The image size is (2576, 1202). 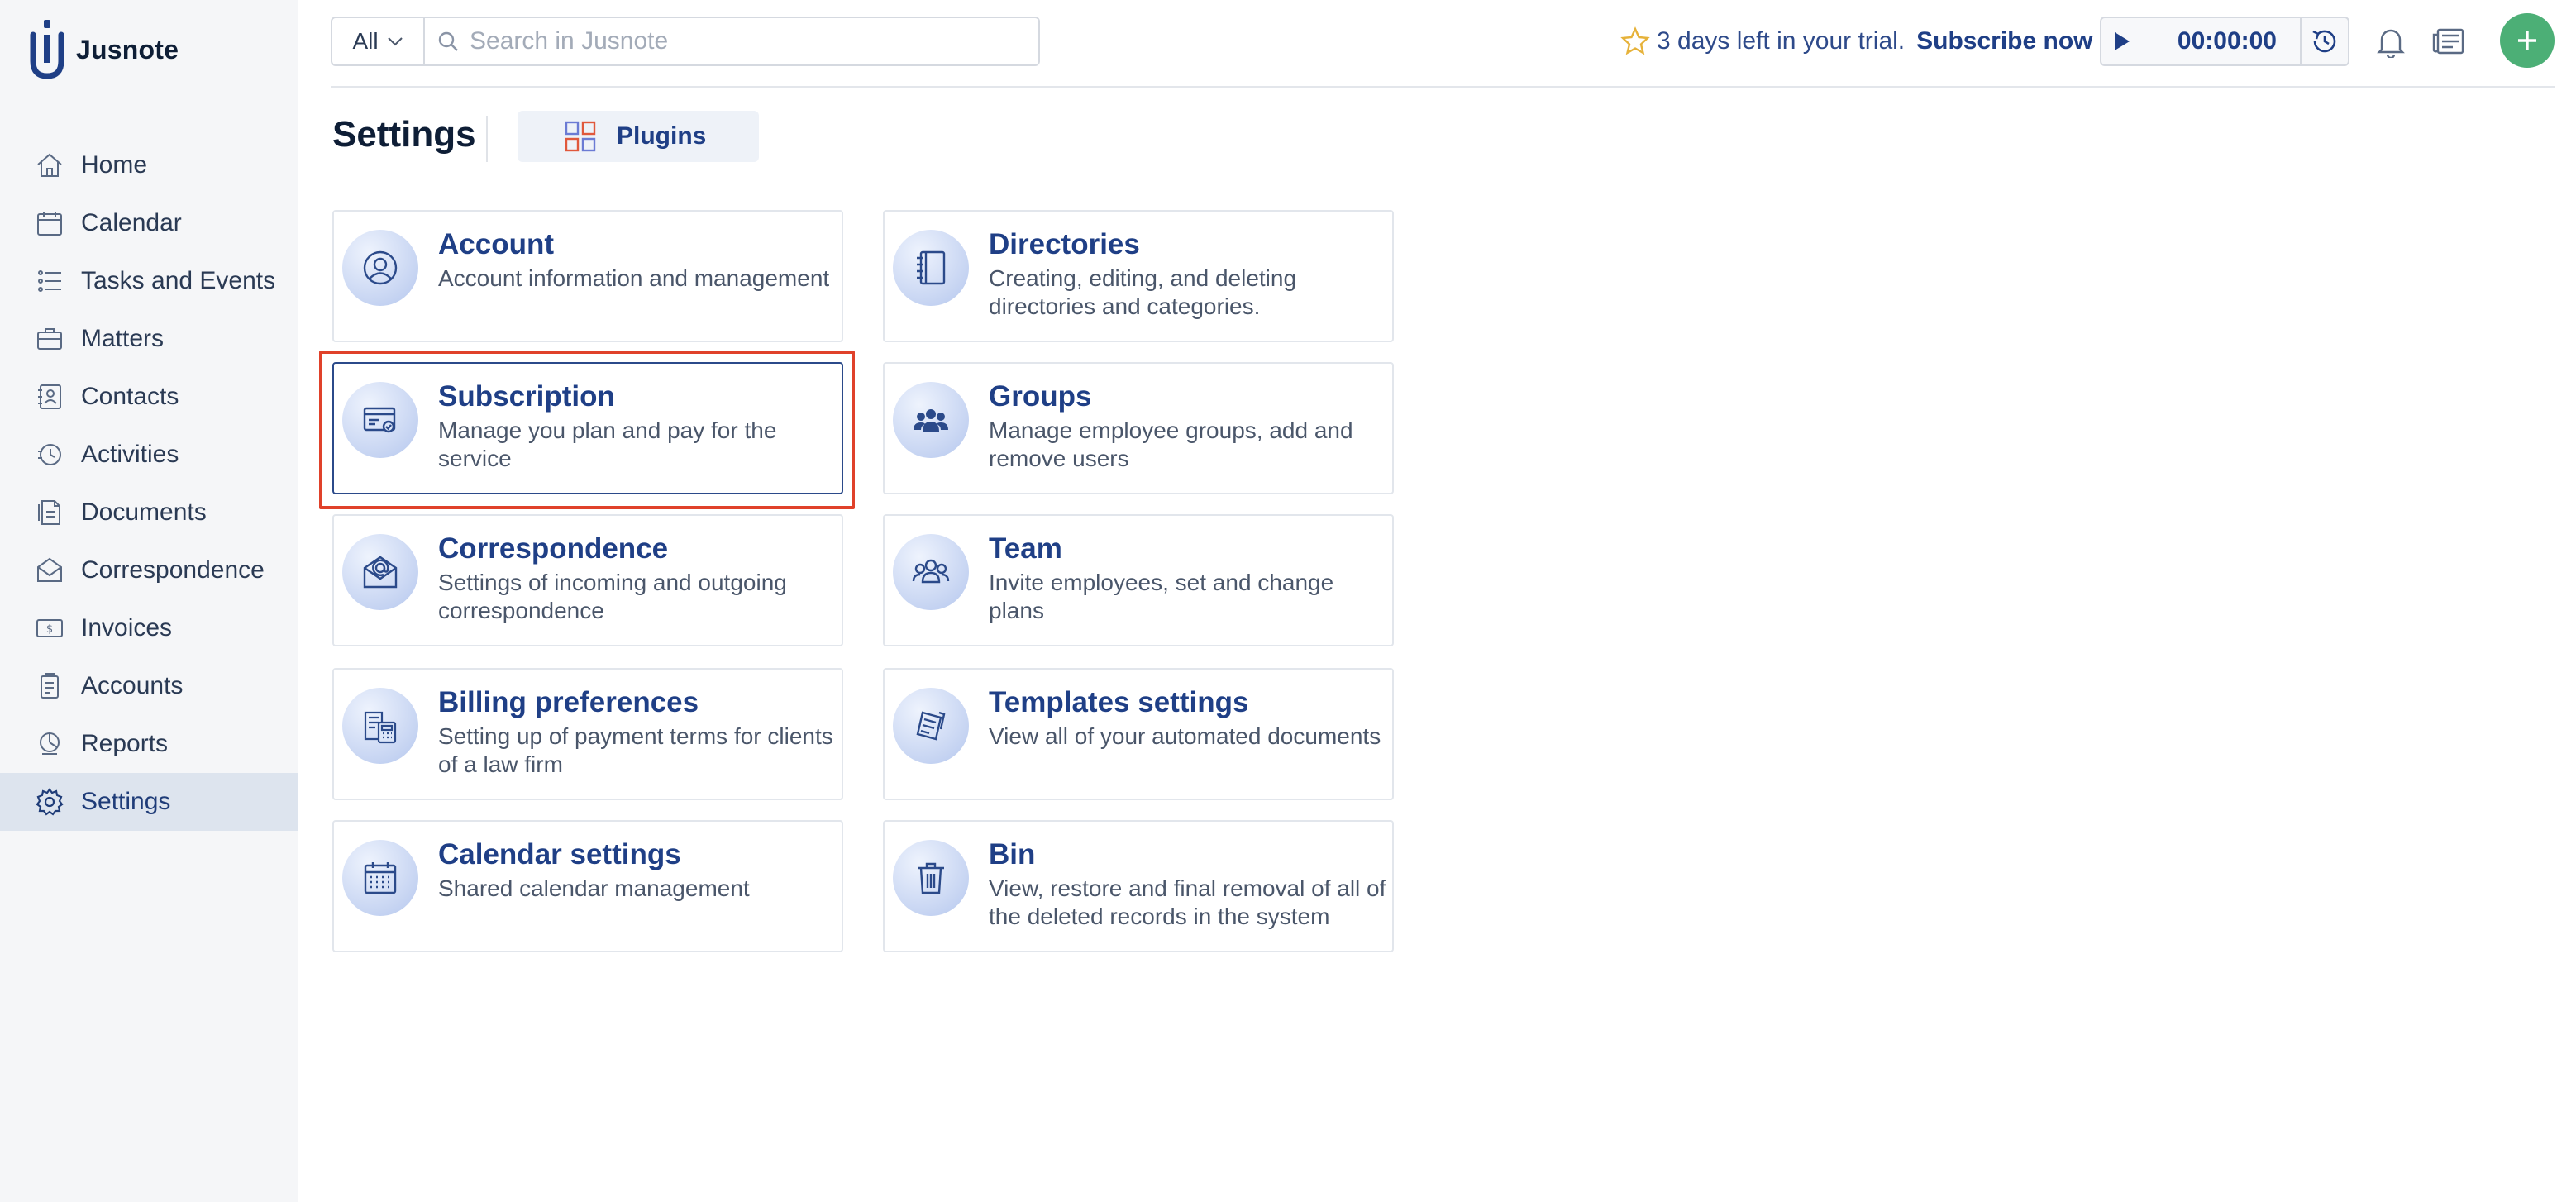 What do you see at coordinates (380, 572) in the screenshot?
I see `correspondence-envelope-icon` at bounding box center [380, 572].